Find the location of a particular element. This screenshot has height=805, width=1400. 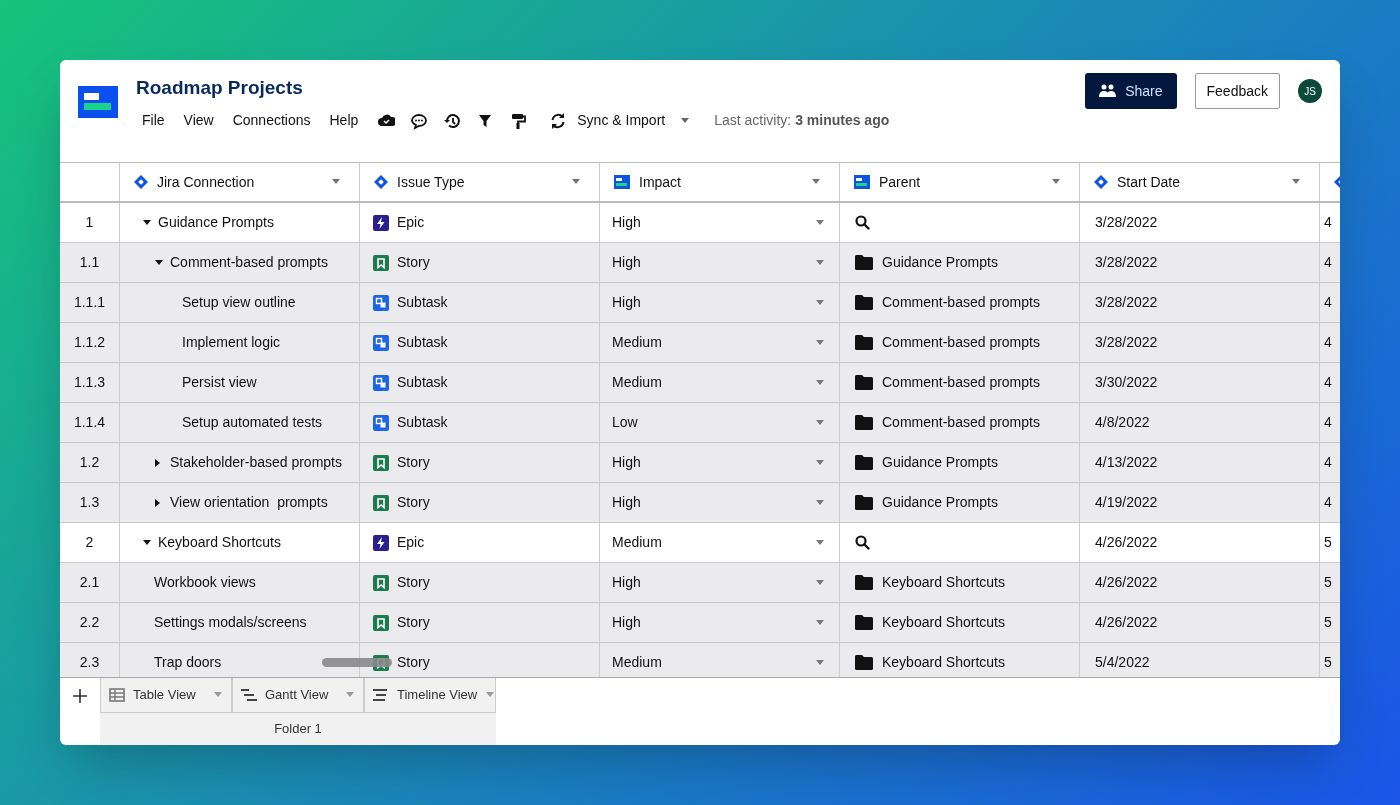

item-title: Trap doors is located at coordinates (188, 662).